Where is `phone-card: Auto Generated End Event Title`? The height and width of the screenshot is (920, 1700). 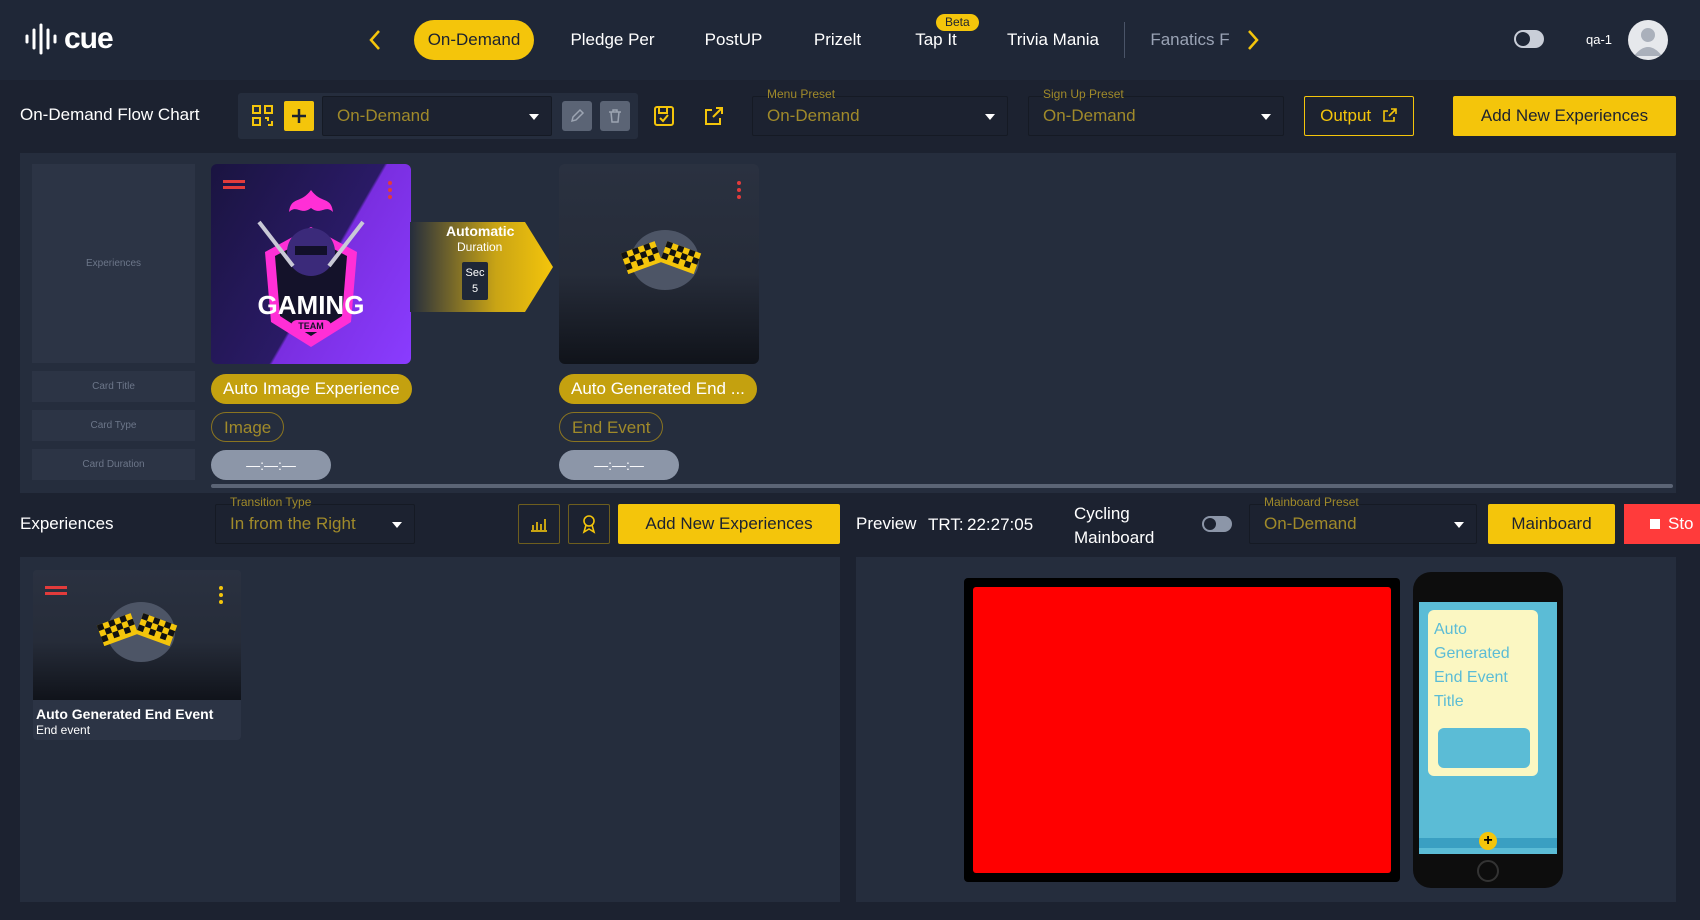
phone-card: Auto Generated End Event Title is located at coordinates (1483, 693).